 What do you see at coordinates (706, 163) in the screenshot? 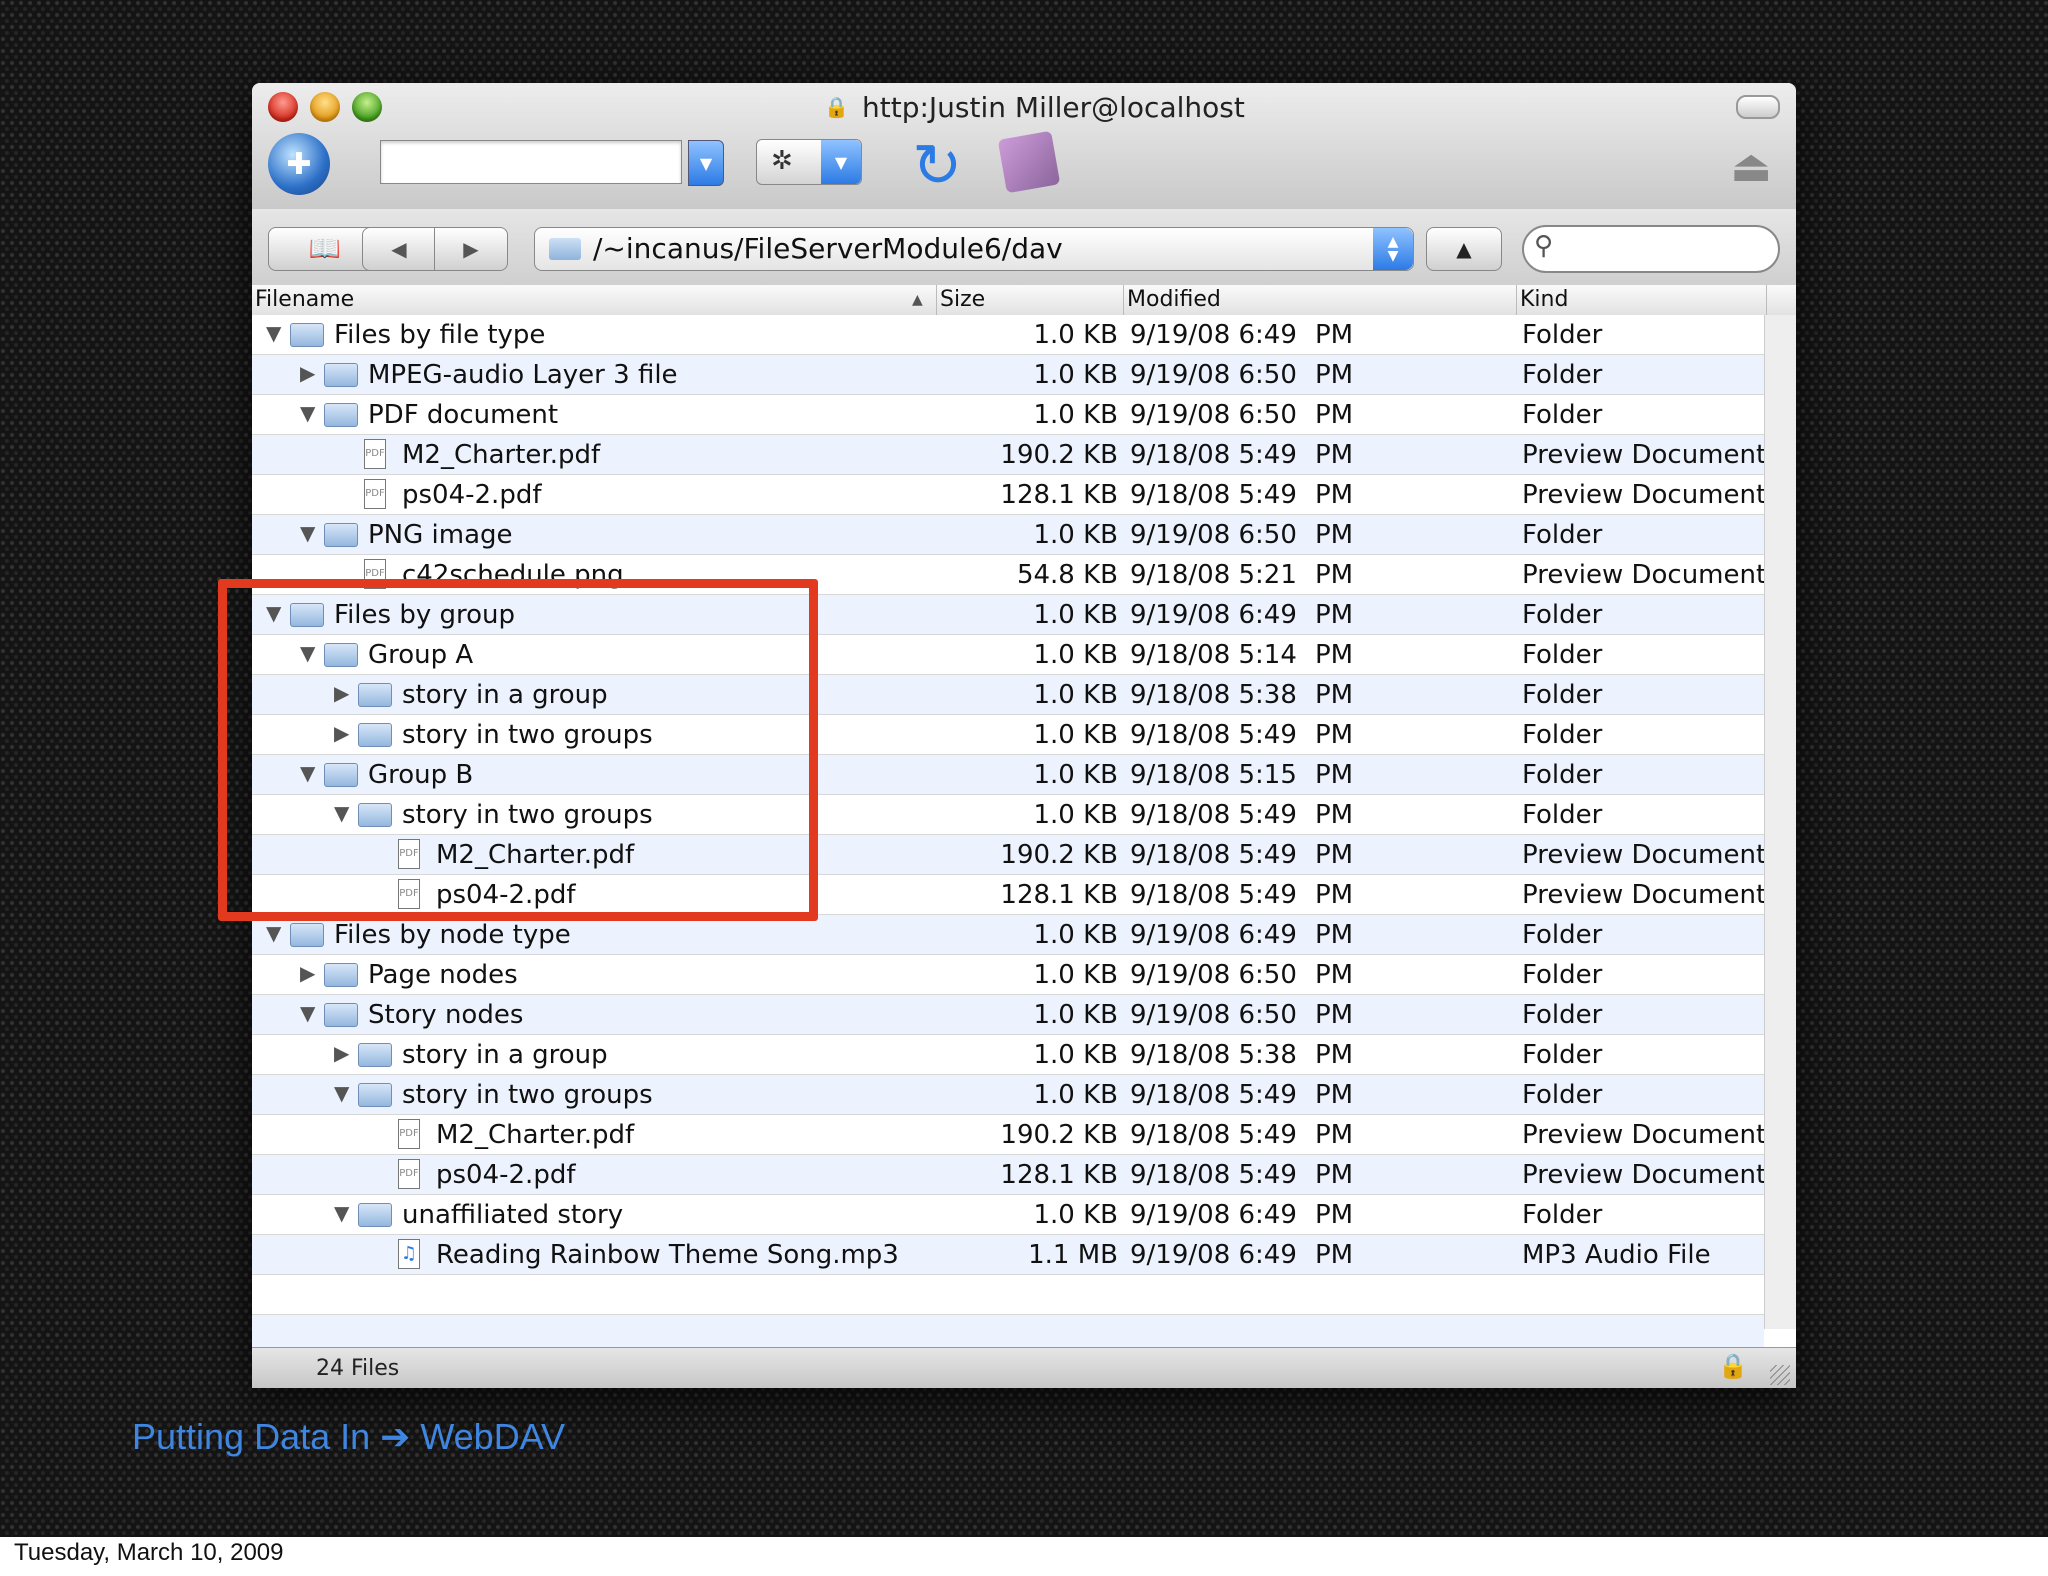
I see `address-dropdown-button: ▼` at bounding box center [706, 163].